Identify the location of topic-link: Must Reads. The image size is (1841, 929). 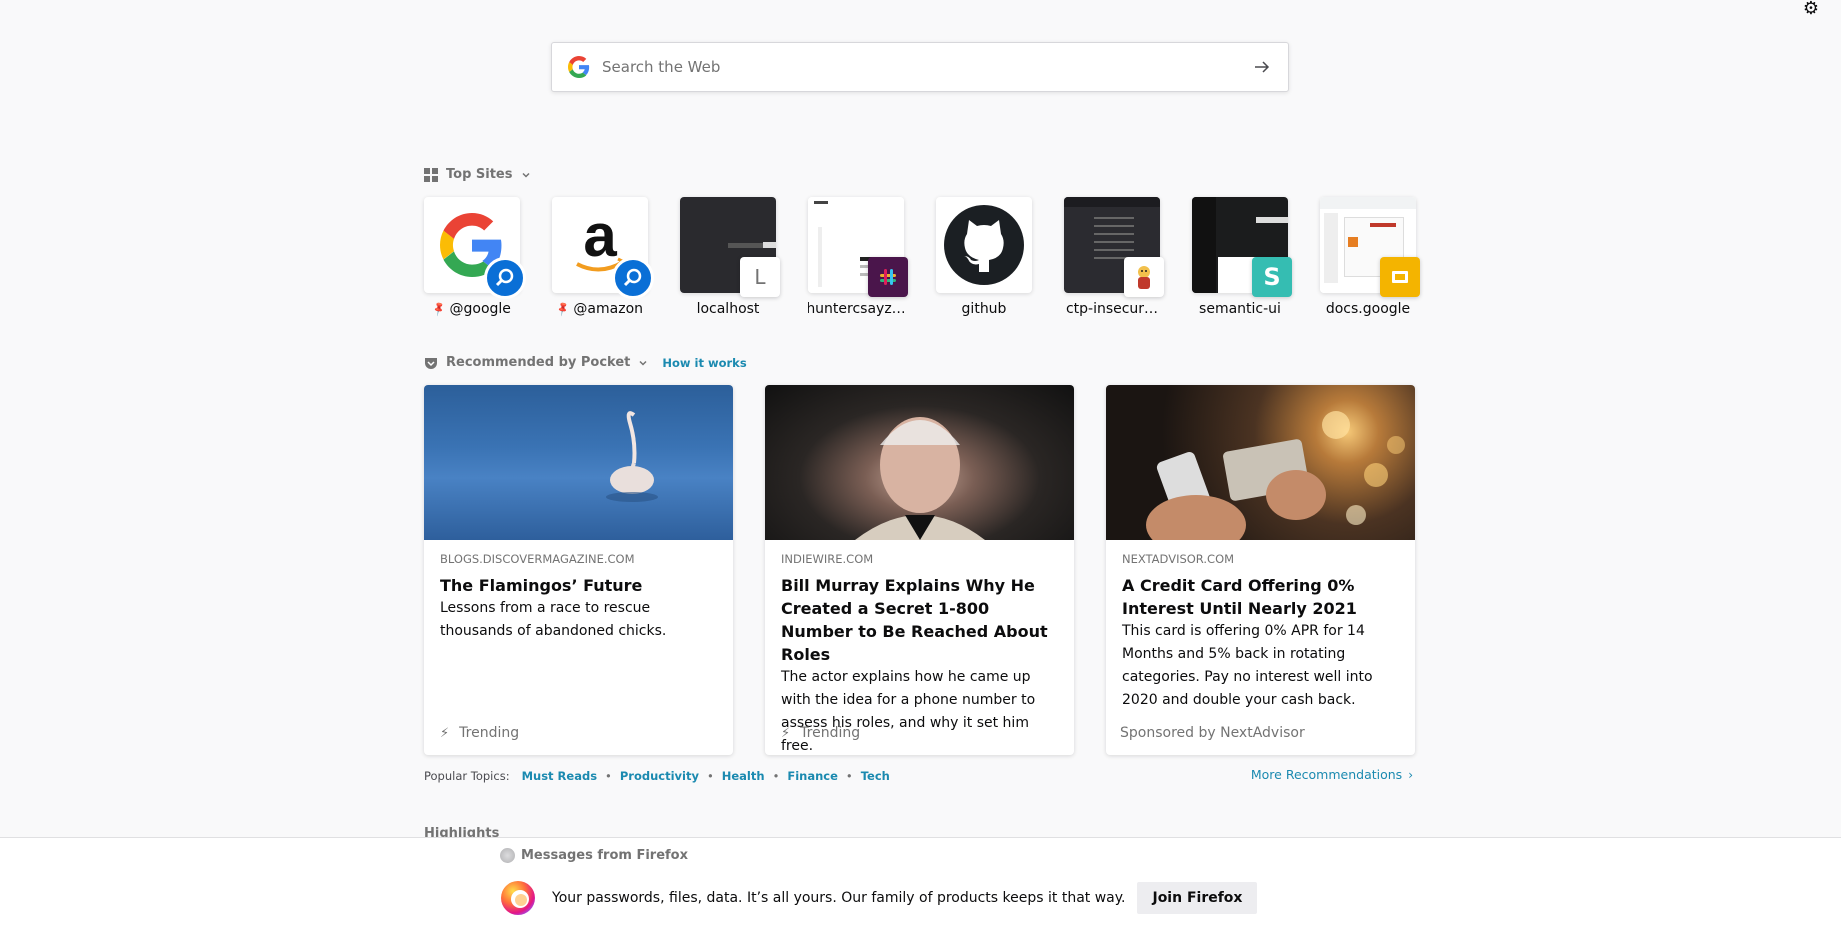
(559, 776).